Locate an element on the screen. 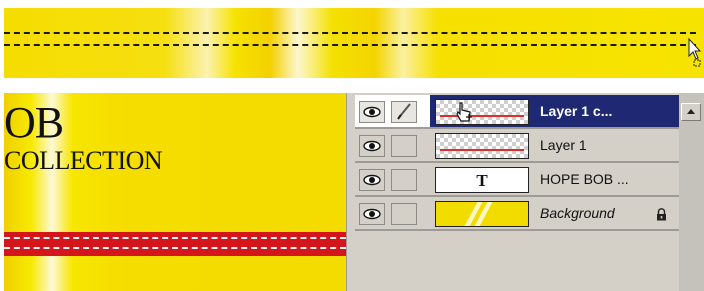  layer-name: Background is located at coordinates (577, 213).